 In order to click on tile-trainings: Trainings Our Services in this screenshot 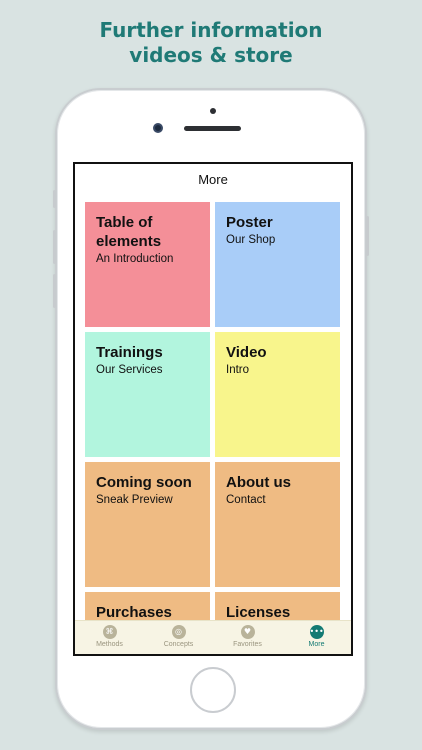, I will do `click(147, 394)`.